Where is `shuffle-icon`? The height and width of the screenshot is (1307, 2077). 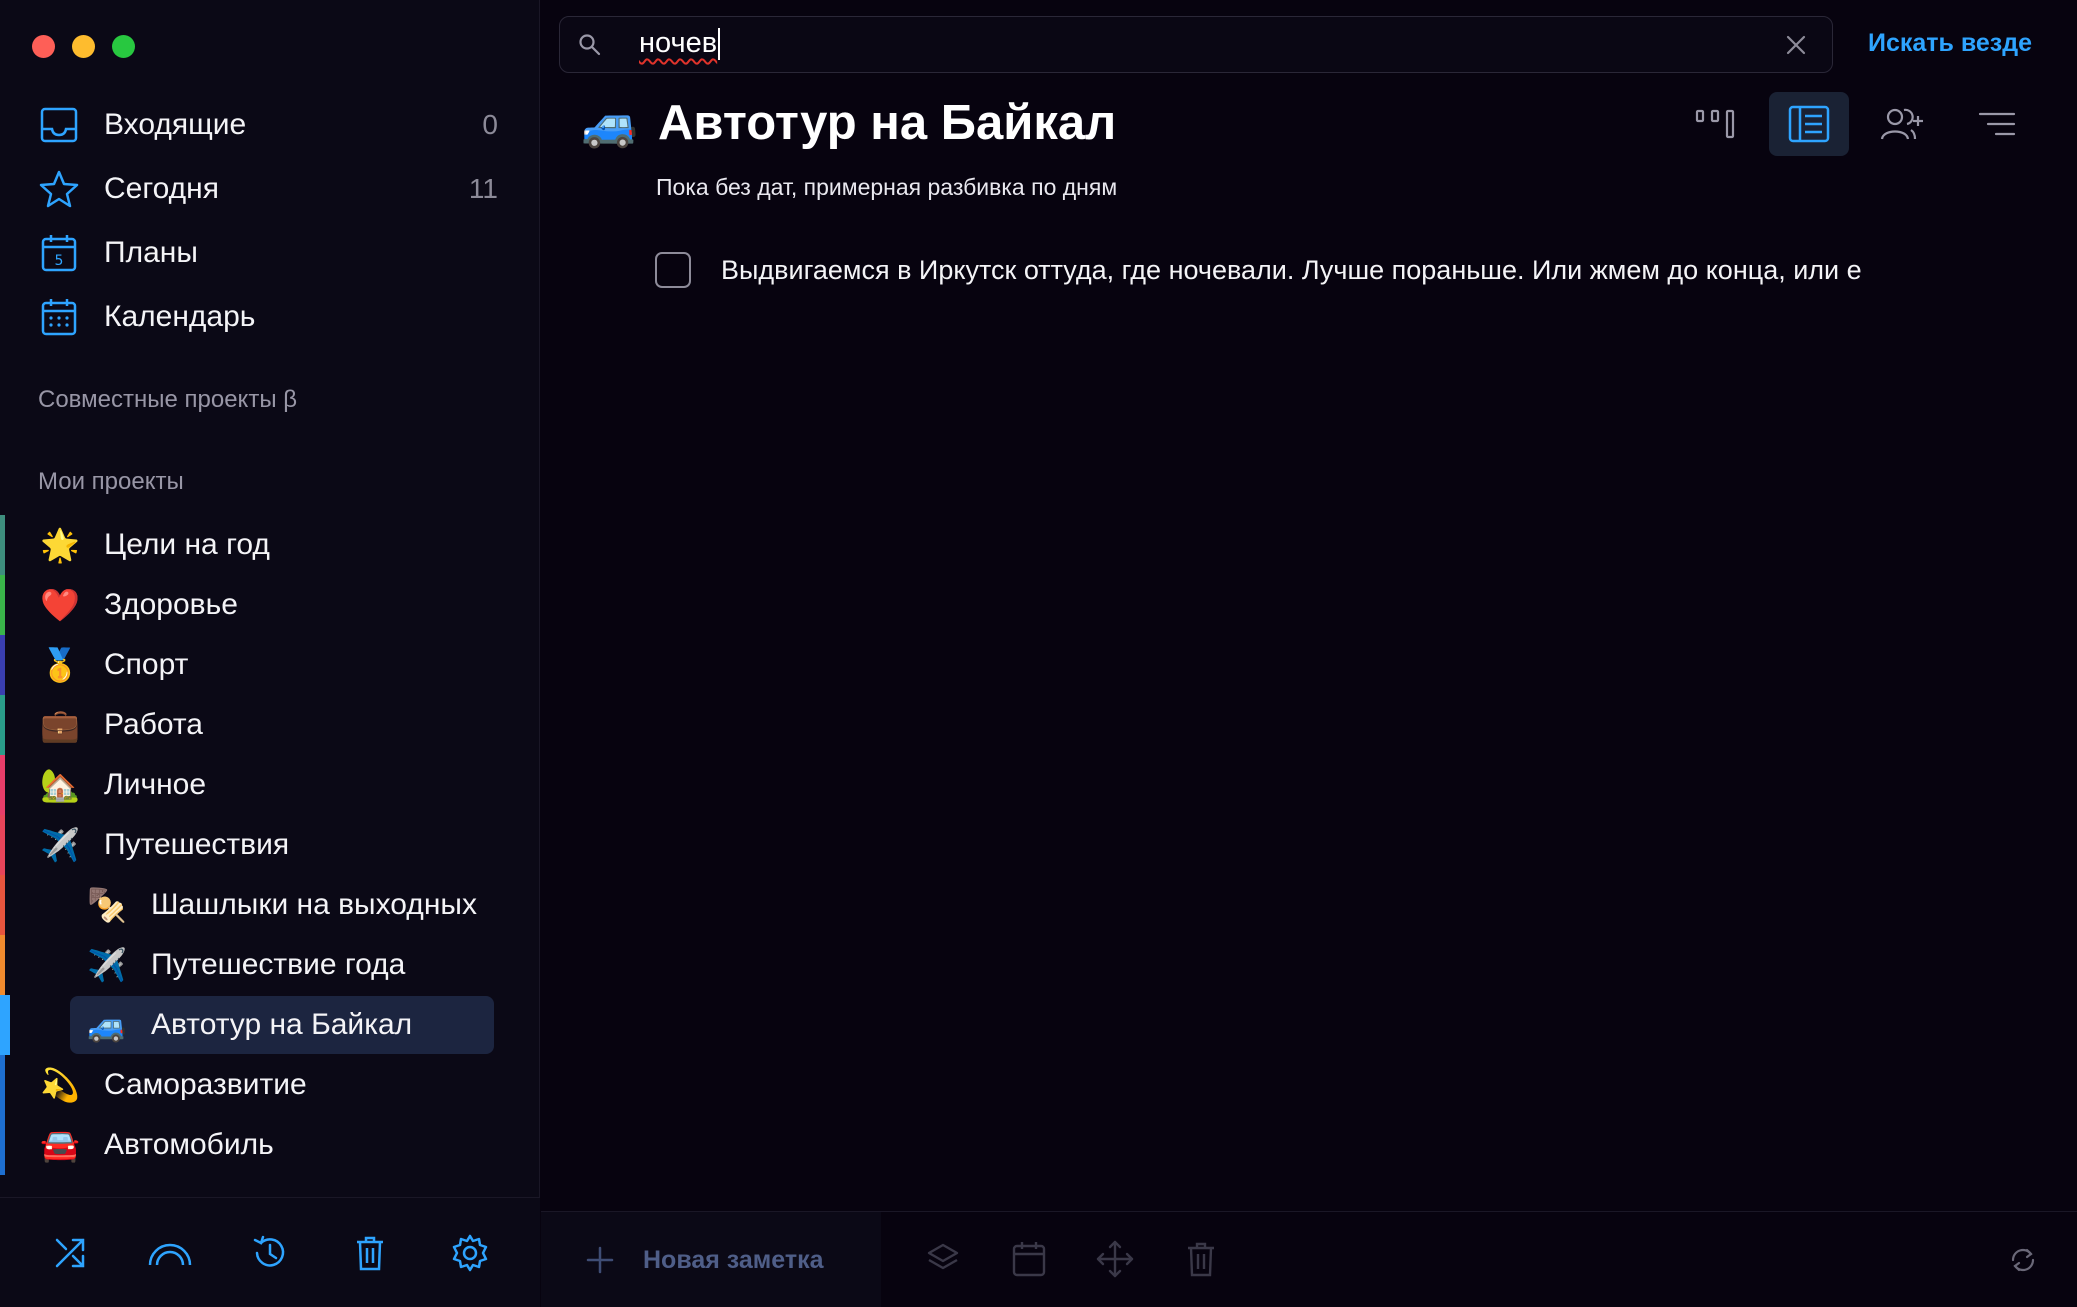 shuffle-icon is located at coordinates (70, 1253).